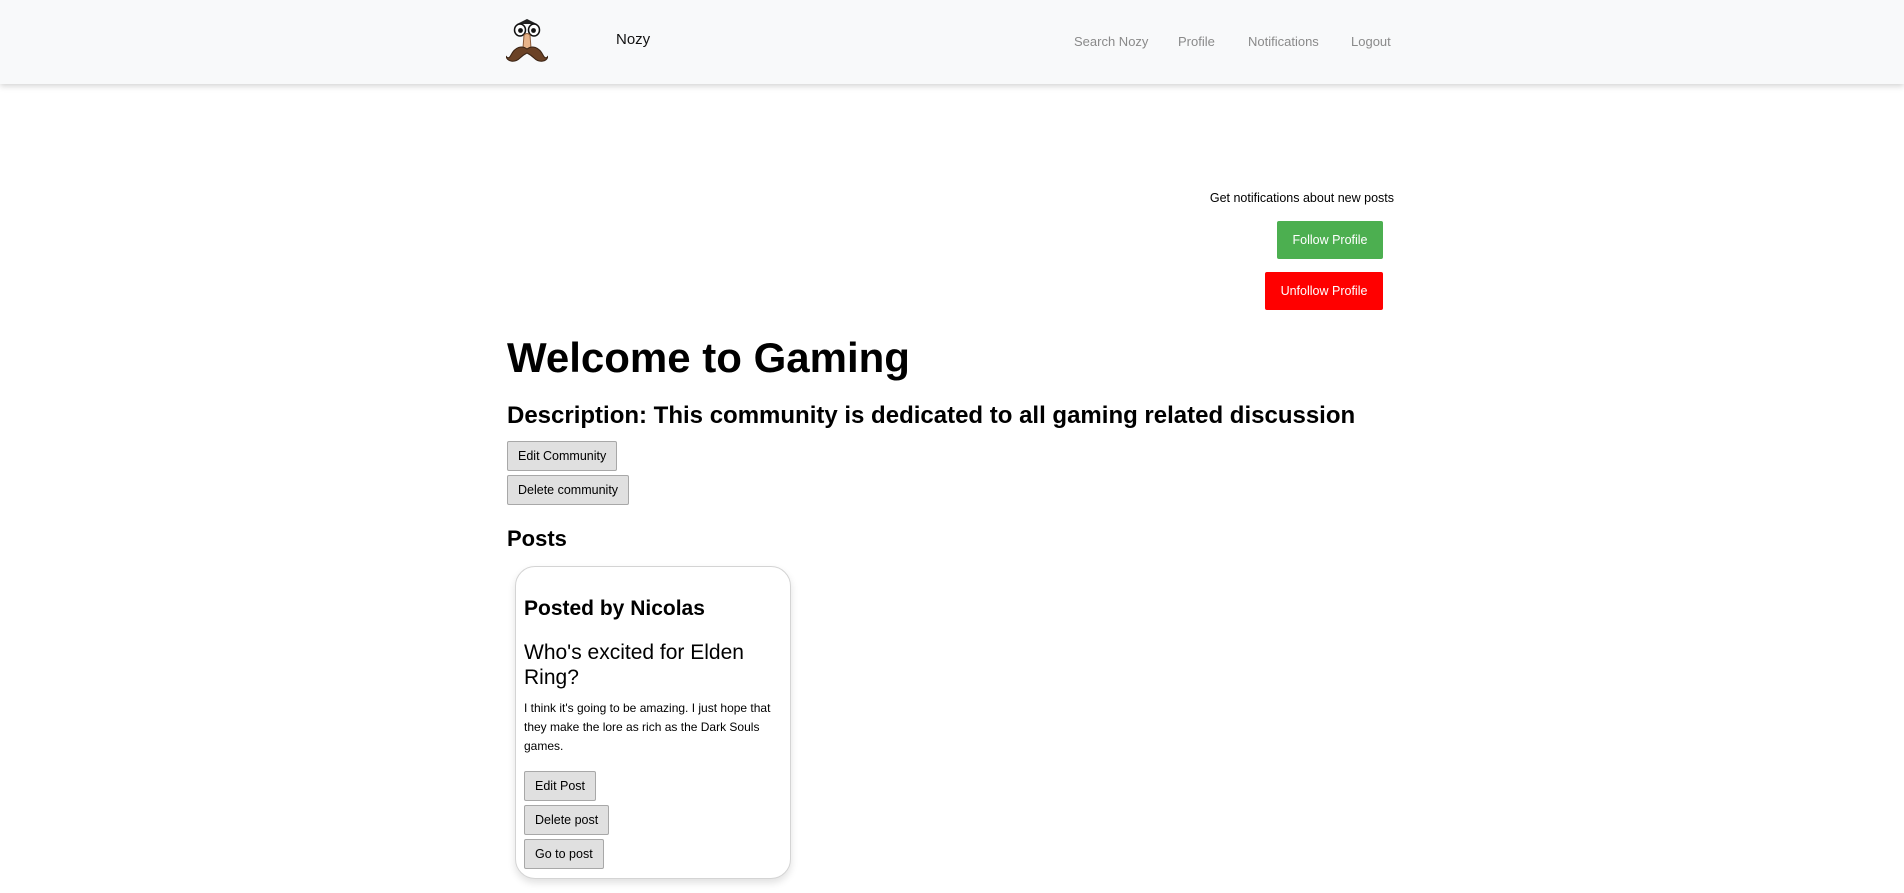 The image size is (1904, 893). What do you see at coordinates (1283, 41) in the screenshot?
I see `nav-notifications: Notifications` at bounding box center [1283, 41].